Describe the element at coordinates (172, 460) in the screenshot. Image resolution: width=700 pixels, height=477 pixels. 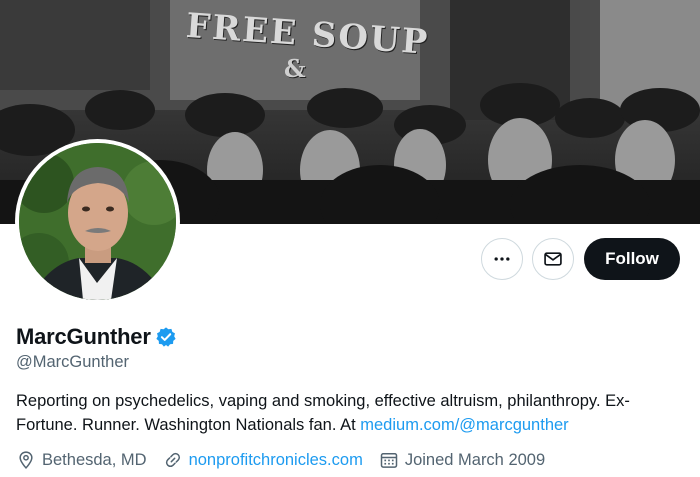
I see `link-icon` at that location.